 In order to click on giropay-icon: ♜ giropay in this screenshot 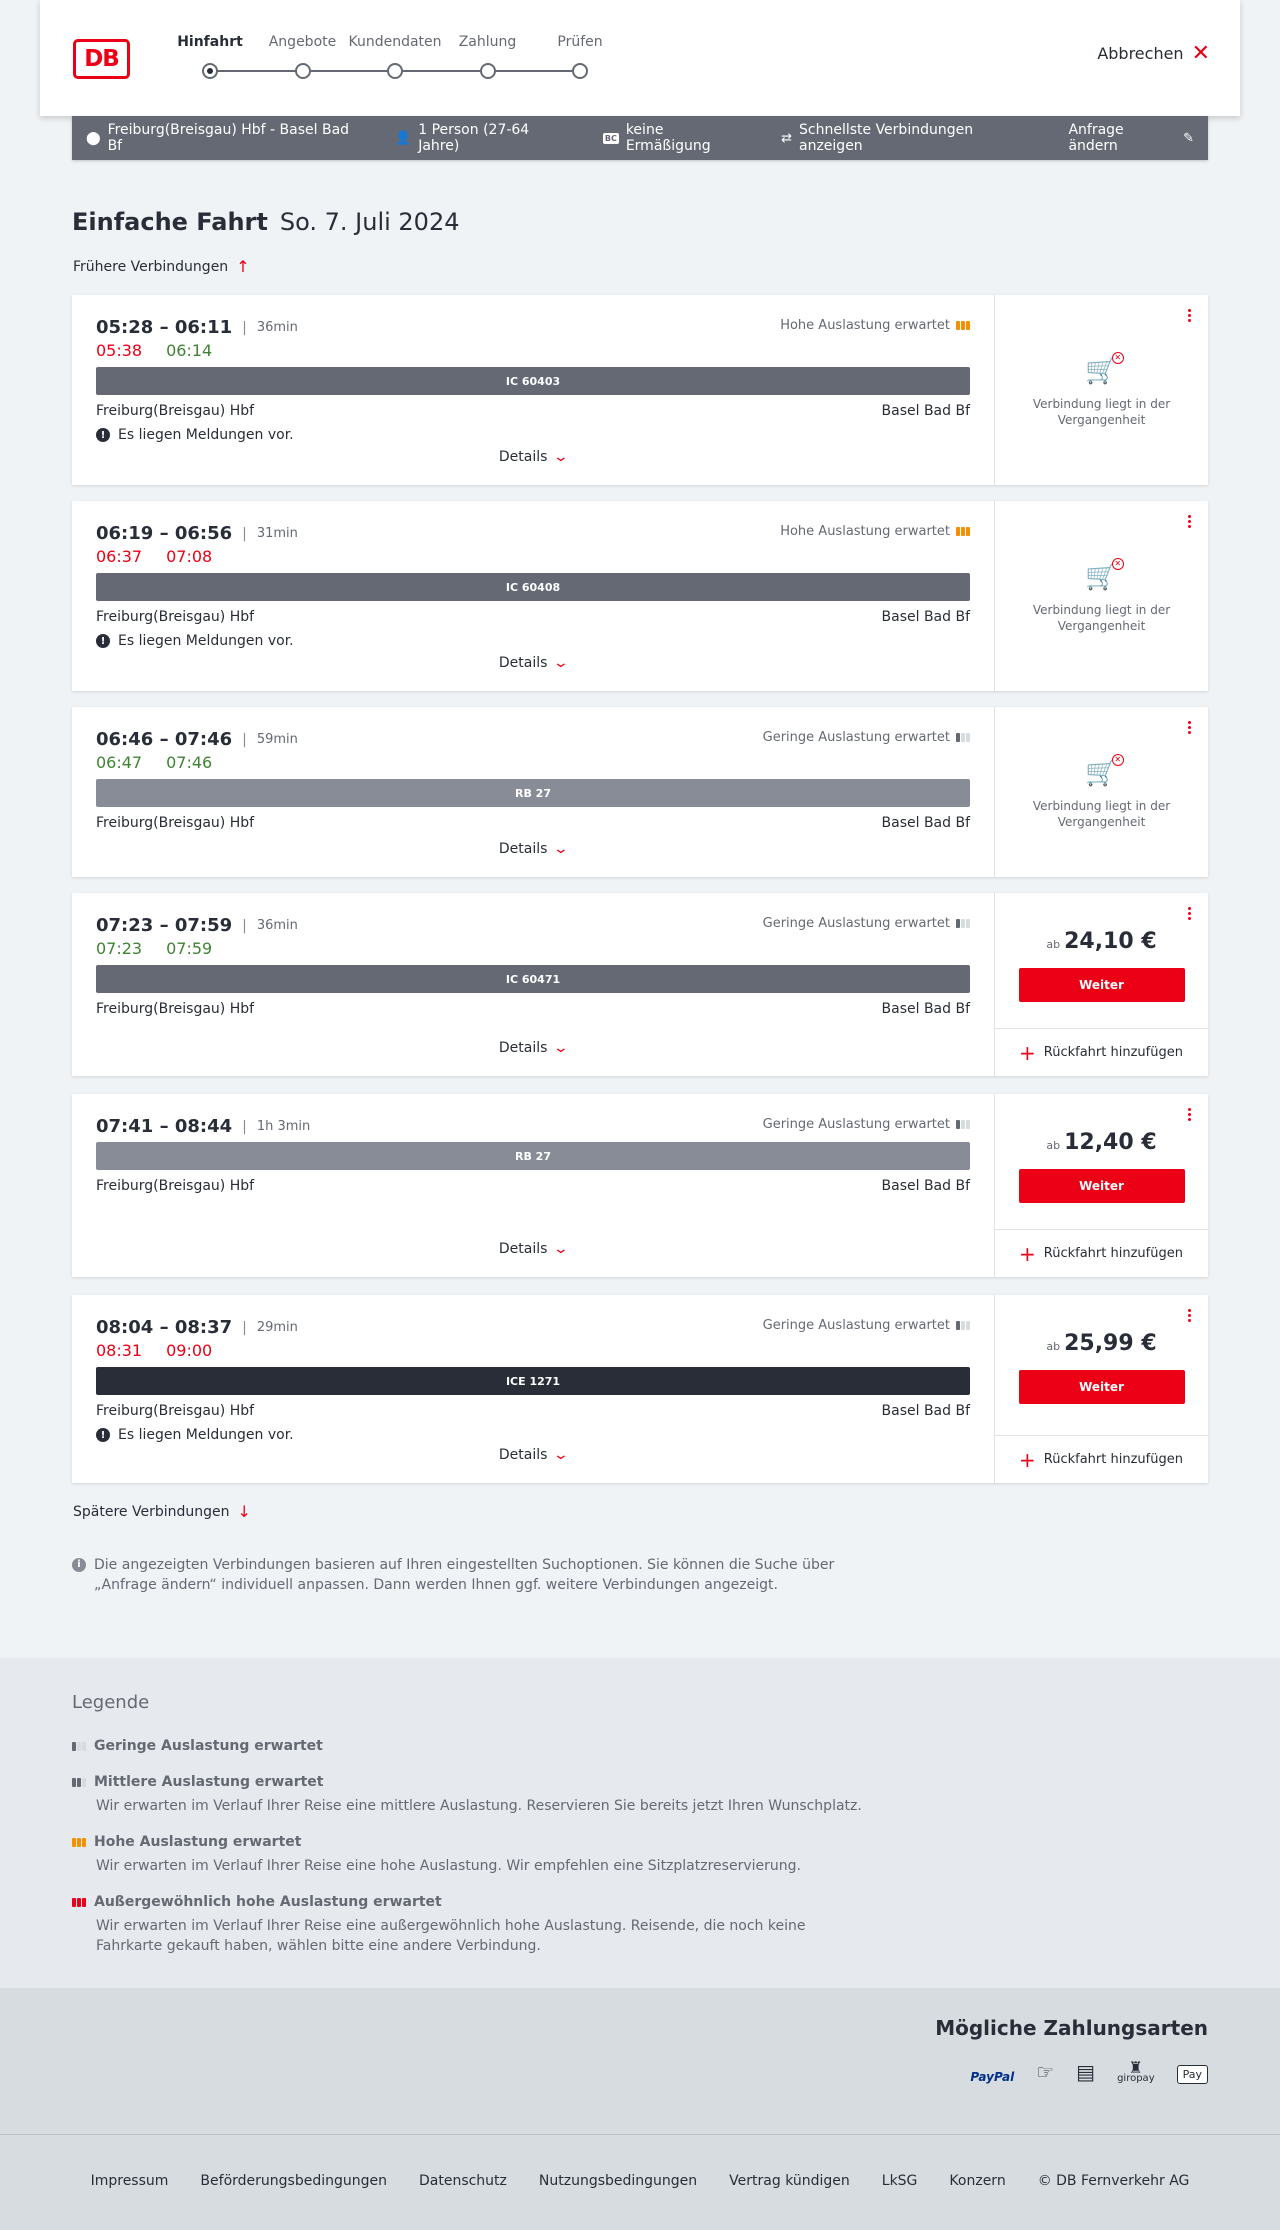, I will do `click(1136, 2072)`.